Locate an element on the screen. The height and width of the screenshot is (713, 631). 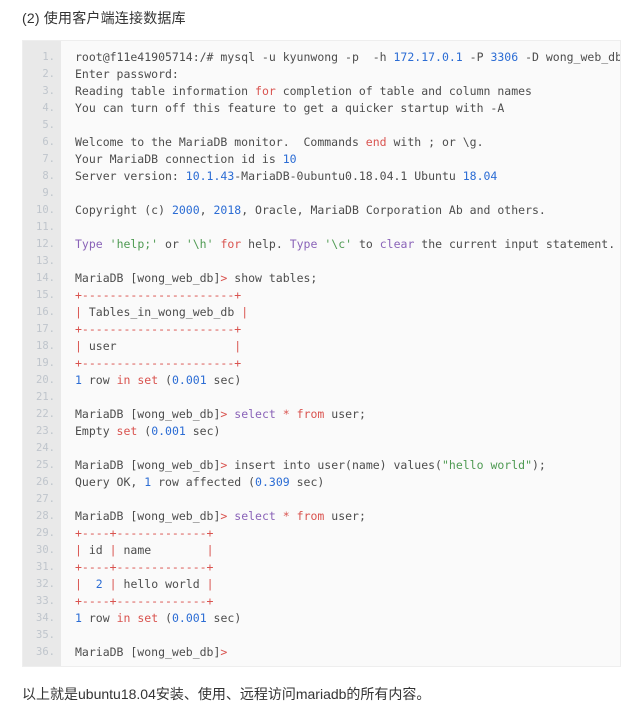
code-line: MariaDB [wong_web_db]> show tables; is located at coordinates (347, 278).